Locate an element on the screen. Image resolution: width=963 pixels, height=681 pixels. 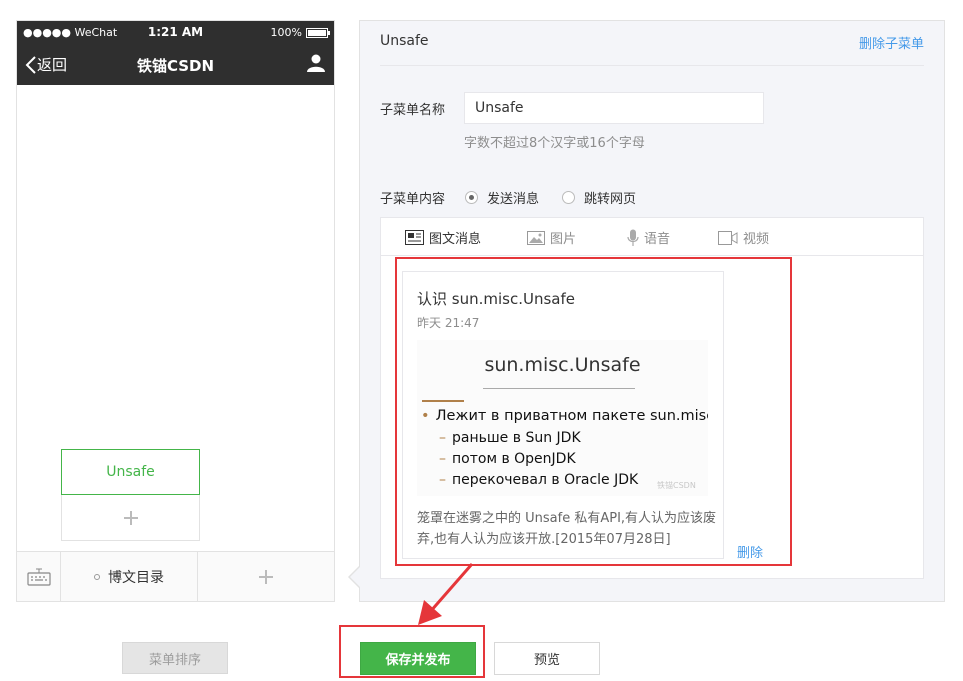
save-and-publish-button: 保存并发布 is located at coordinates (418, 658).